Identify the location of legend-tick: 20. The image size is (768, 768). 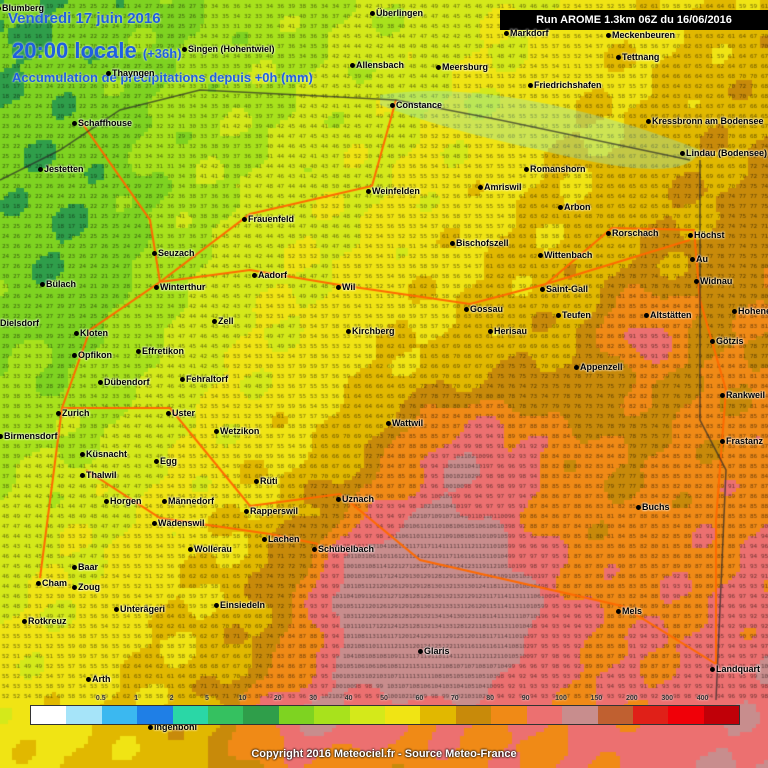
(277, 698).